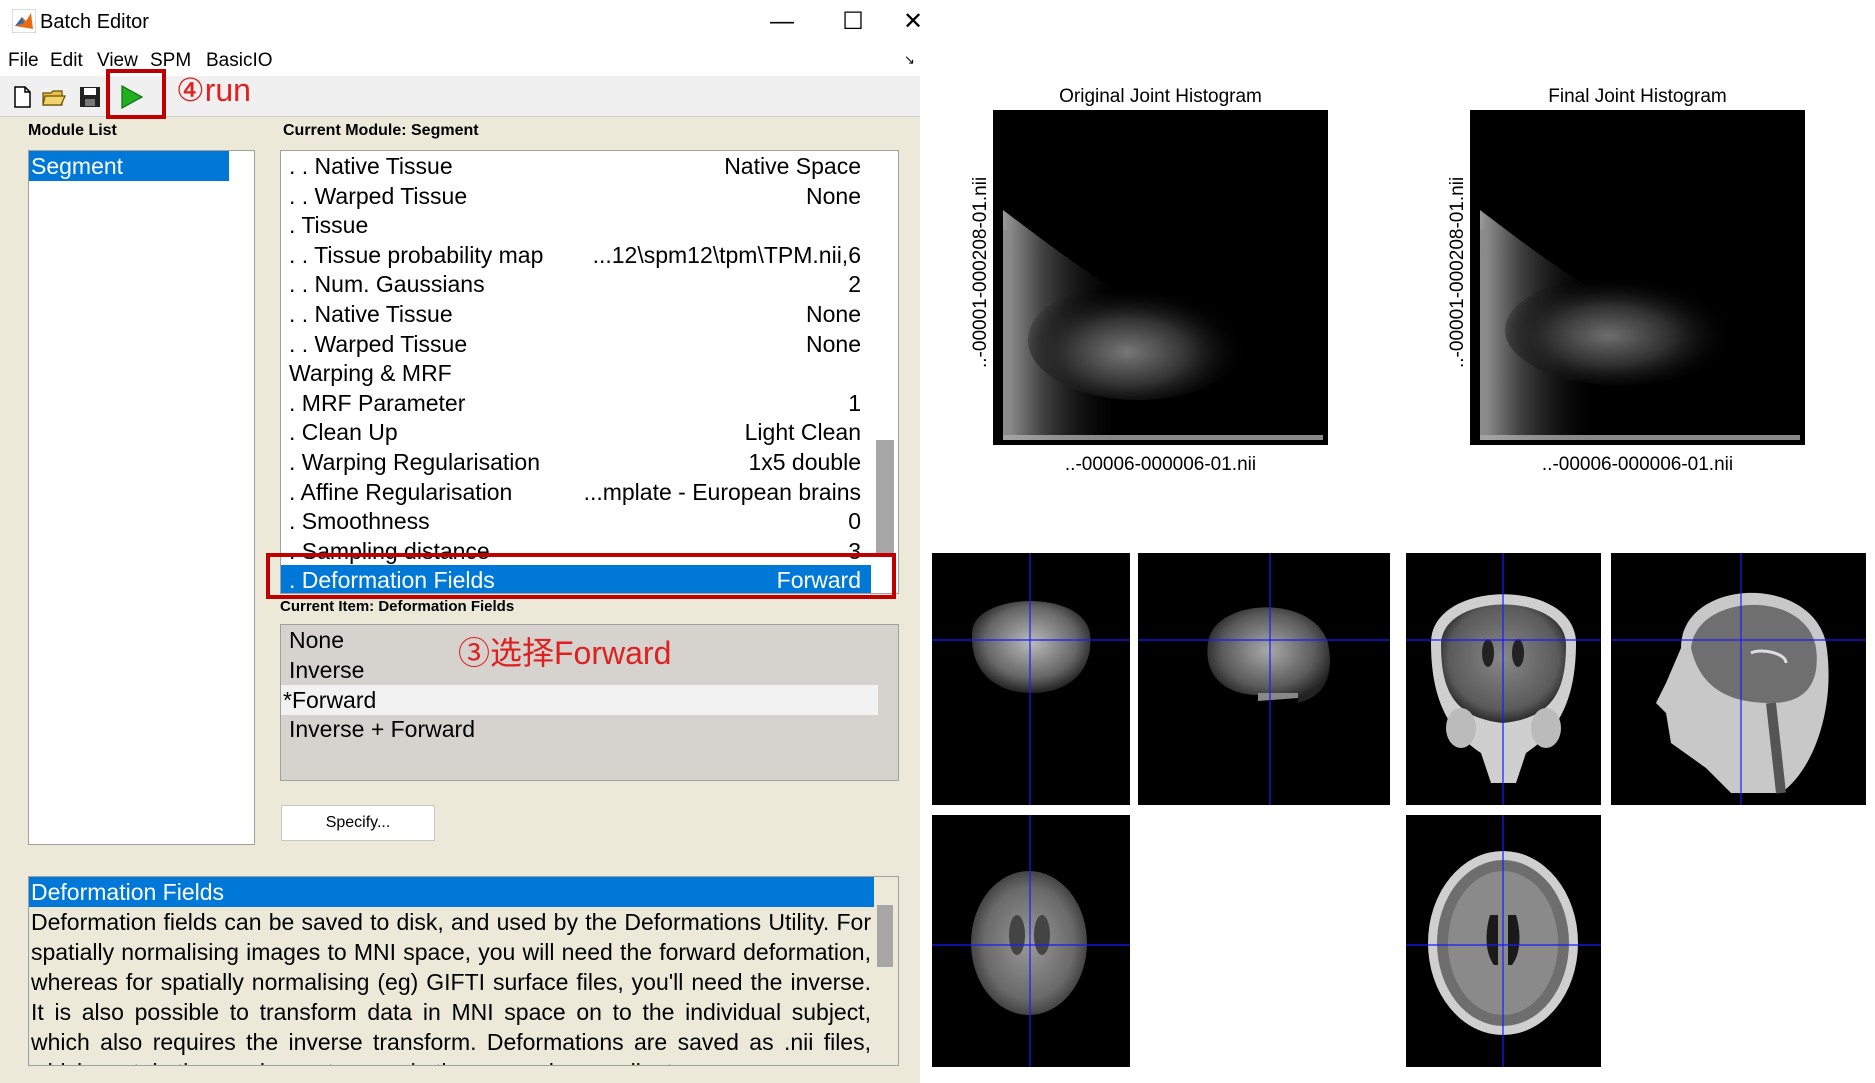  Describe the element at coordinates (1738, 679) in the screenshot. I see `anatomical-sagittal-view` at that location.